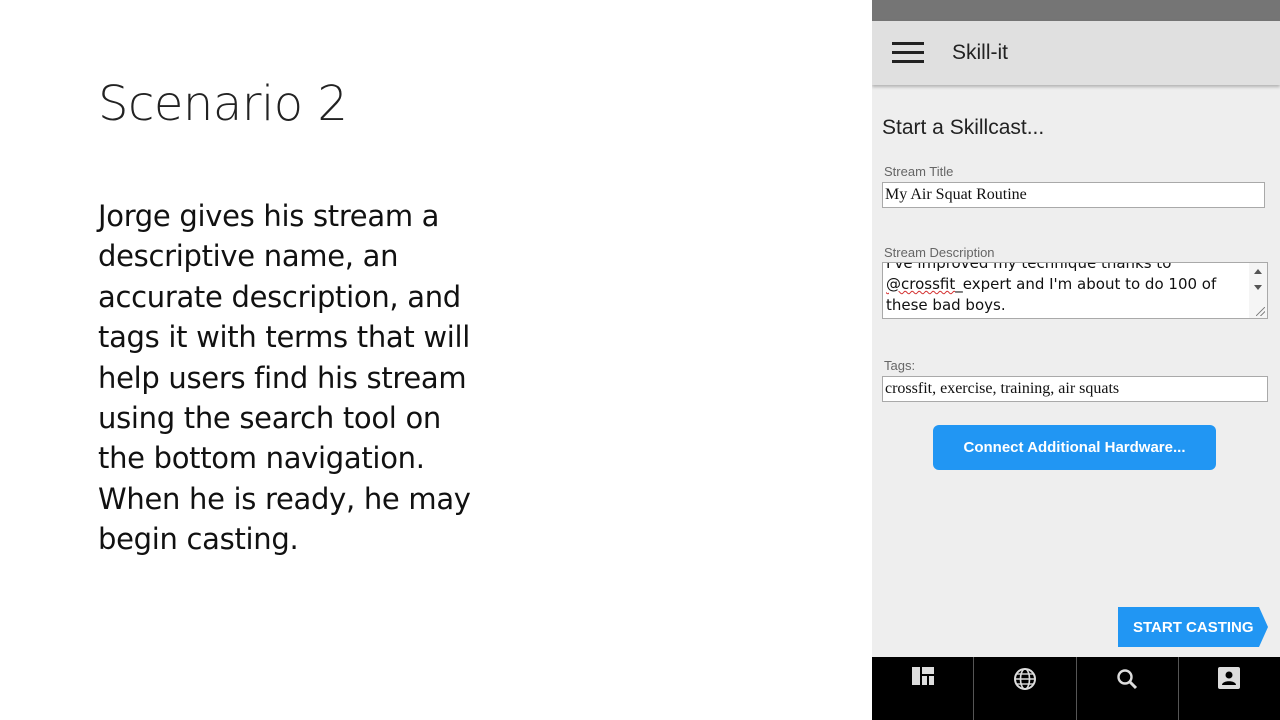 The height and width of the screenshot is (720, 1280). I want to click on tags-input: crossfit, exercise, training, air squats, so click(1075, 389).